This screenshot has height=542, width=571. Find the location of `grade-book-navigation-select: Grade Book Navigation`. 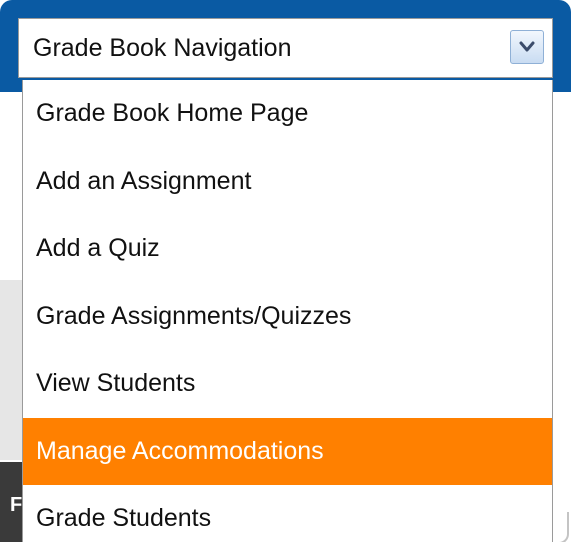

grade-book-navigation-select: Grade Book Navigation is located at coordinates (285, 48).